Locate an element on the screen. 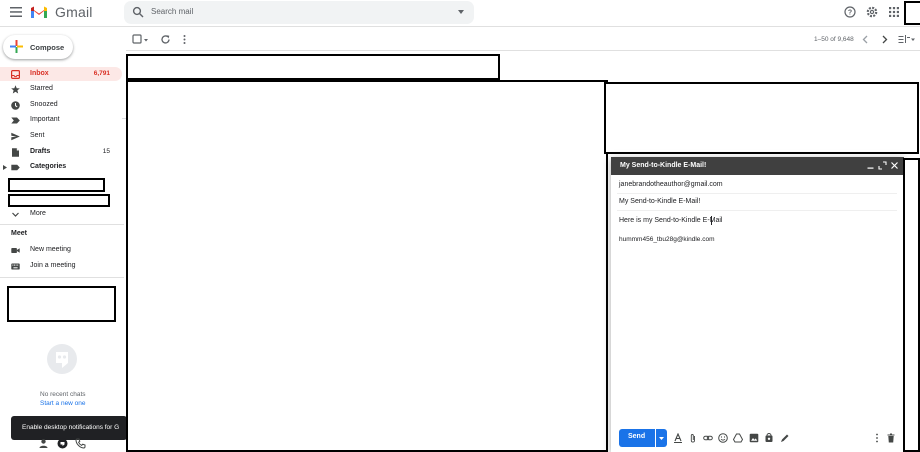  send-options-button is located at coordinates (661, 438).